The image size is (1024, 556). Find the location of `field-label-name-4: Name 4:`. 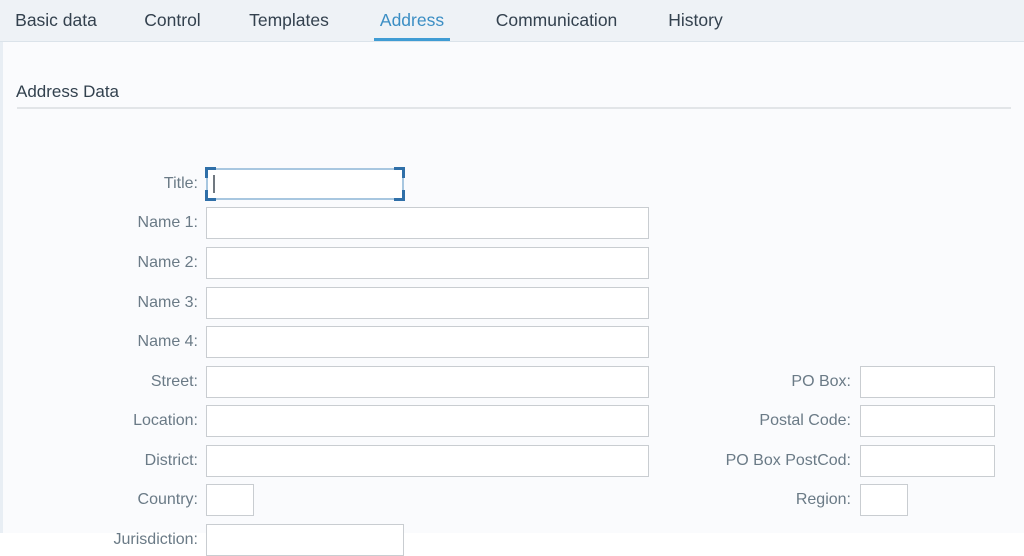

field-label-name-4: Name 4: is located at coordinates (167, 341).